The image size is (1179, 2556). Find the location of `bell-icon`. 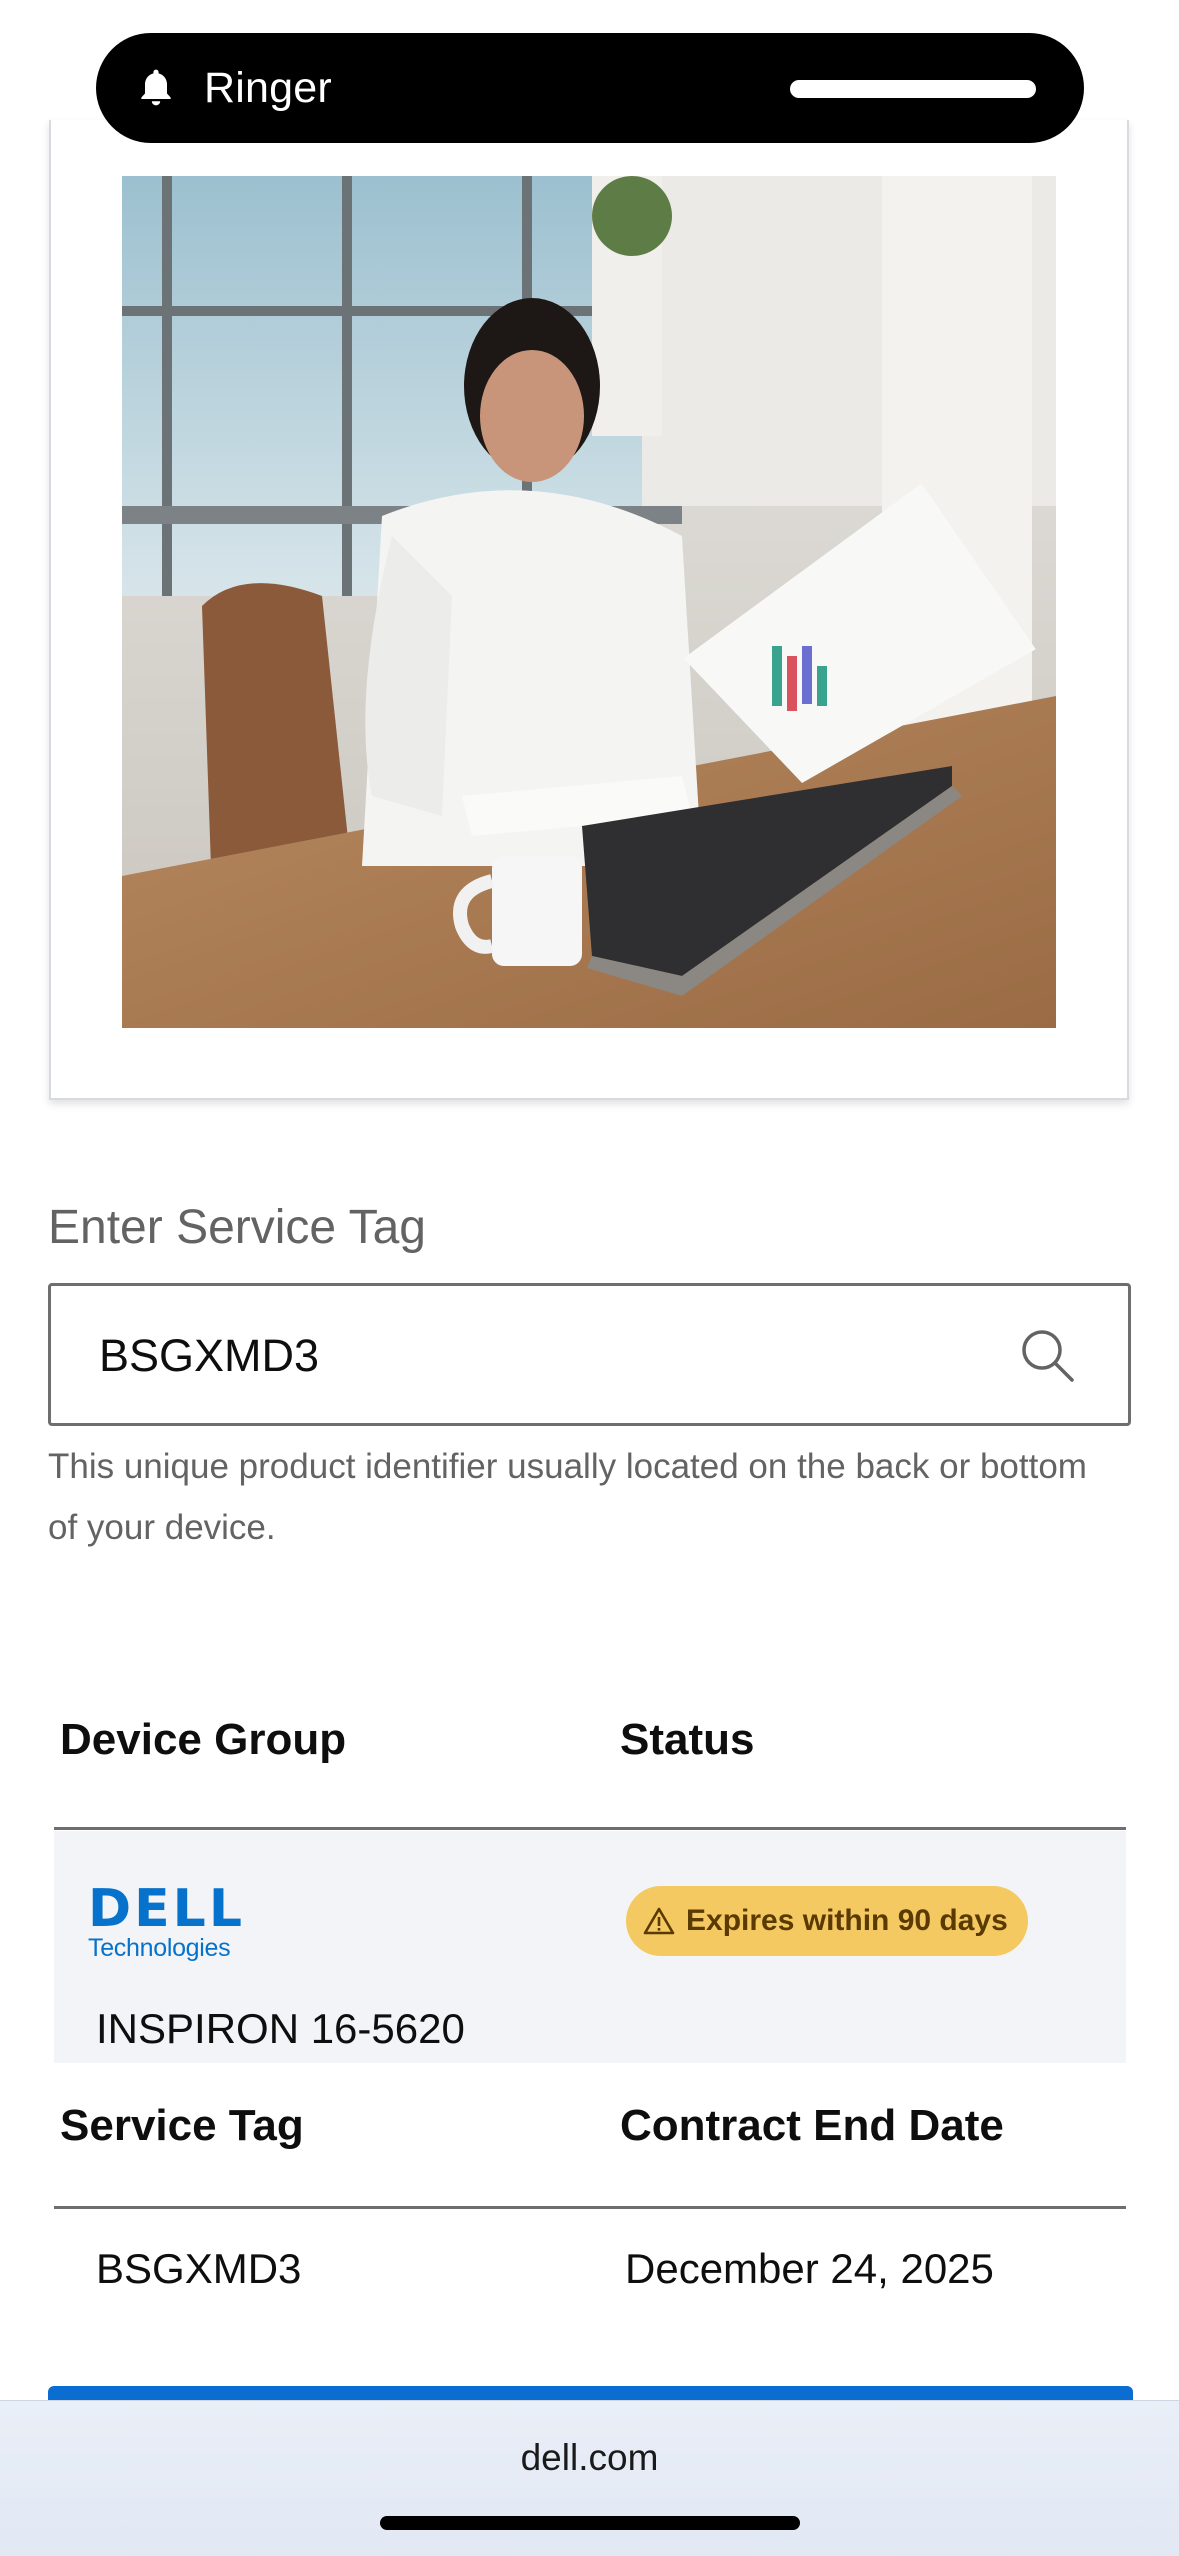

bell-icon is located at coordinates (156, 88).